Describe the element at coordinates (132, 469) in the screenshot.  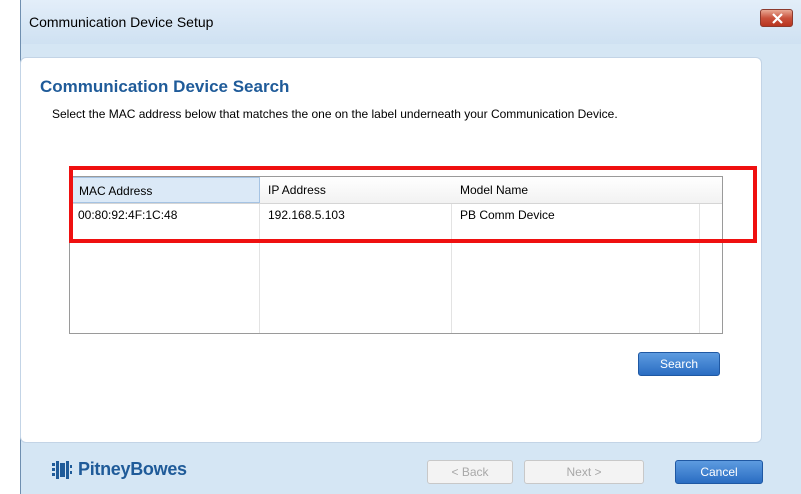
I see `brand-name: PitneyBowes` at that location.